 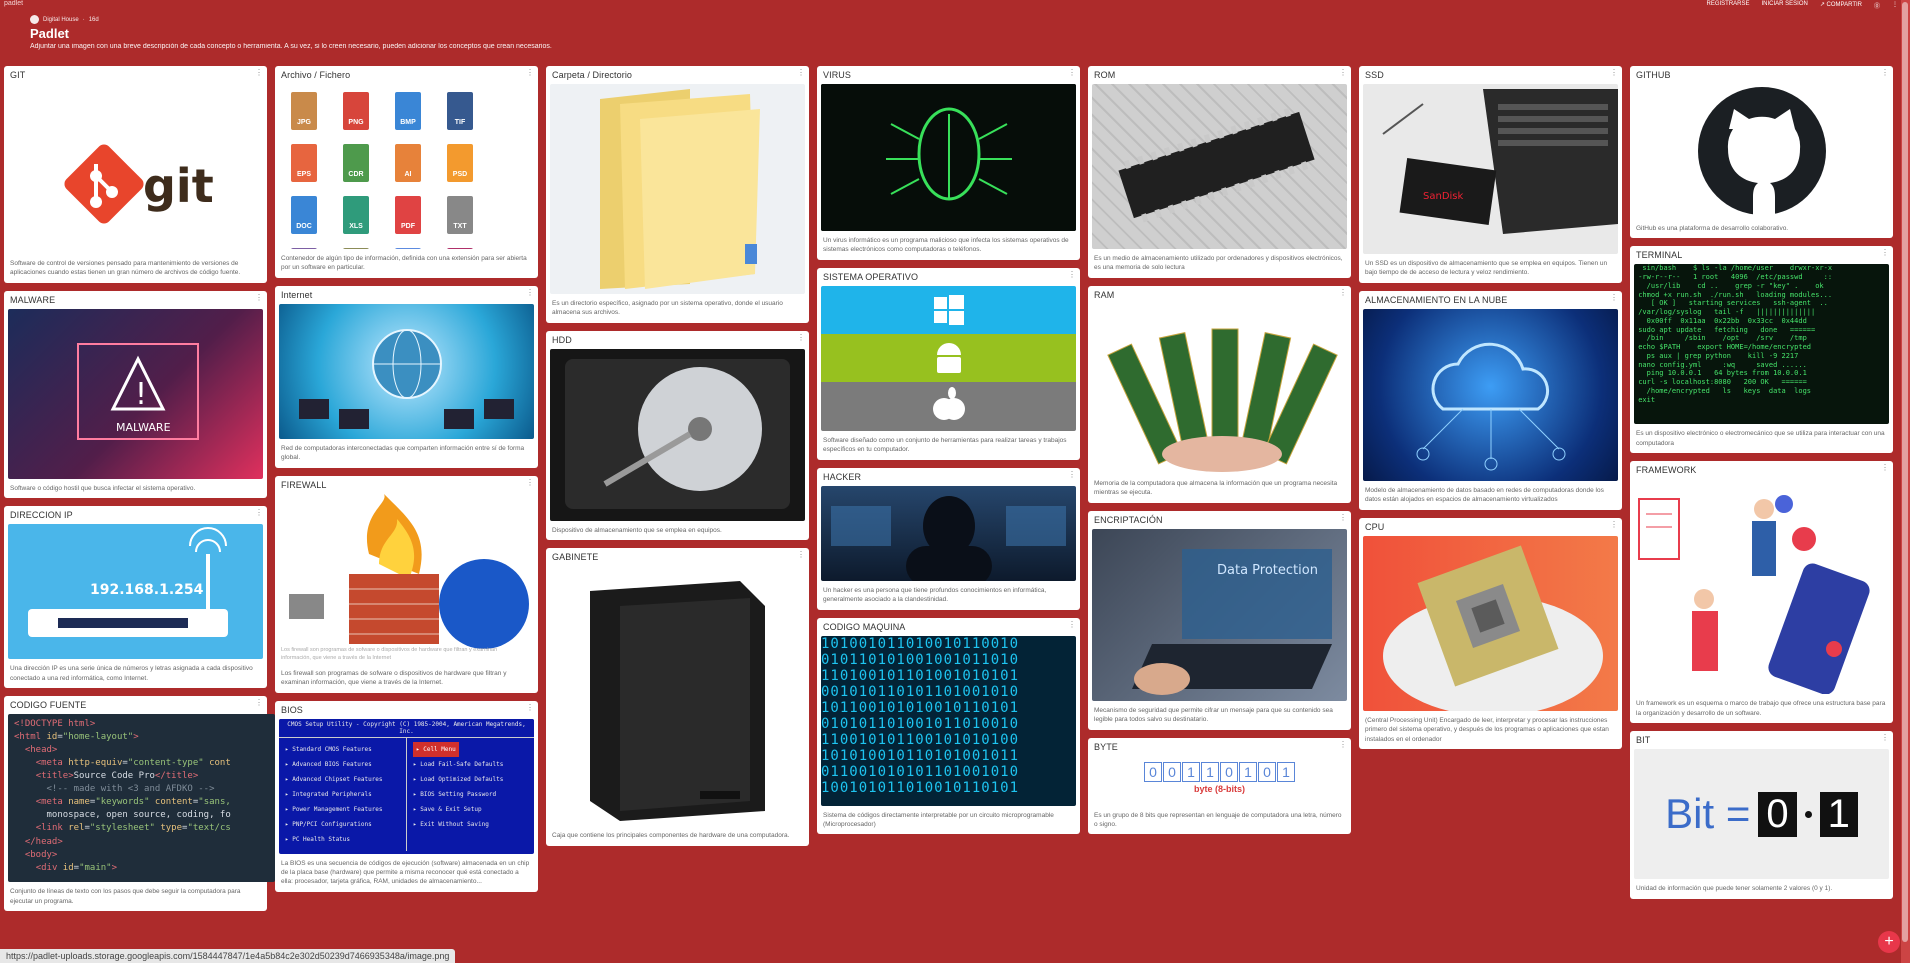 What do you see at coordinates (1877, 5) in the screenshot?
I see `help-icon: ⓪` at bounding box center [1877, 5].